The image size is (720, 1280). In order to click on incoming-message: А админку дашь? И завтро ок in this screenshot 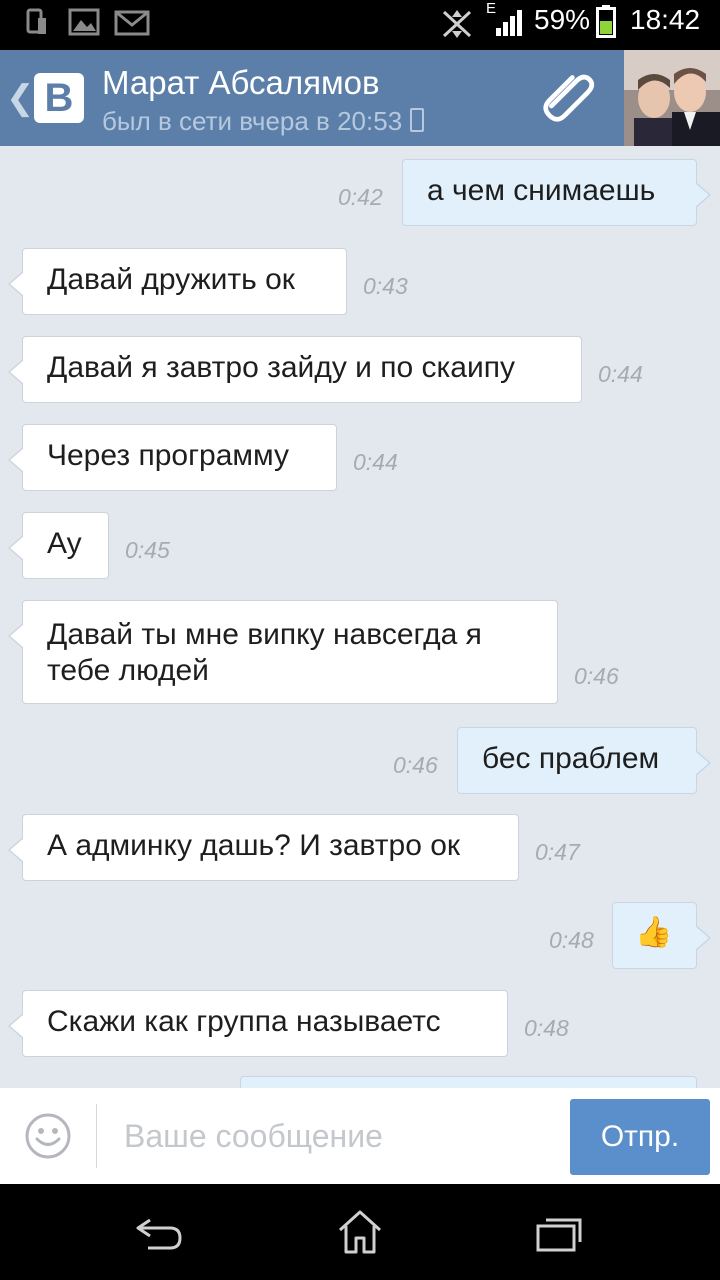, I will do `click(263, 847)`.